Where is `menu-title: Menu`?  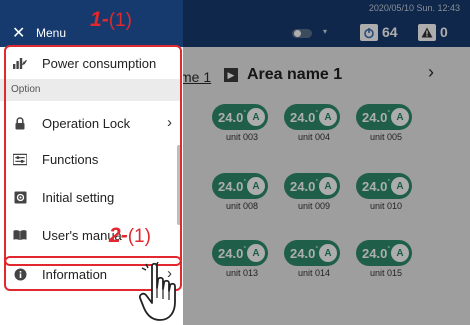 menu-title: Menu is located at coordinates (51, 33).